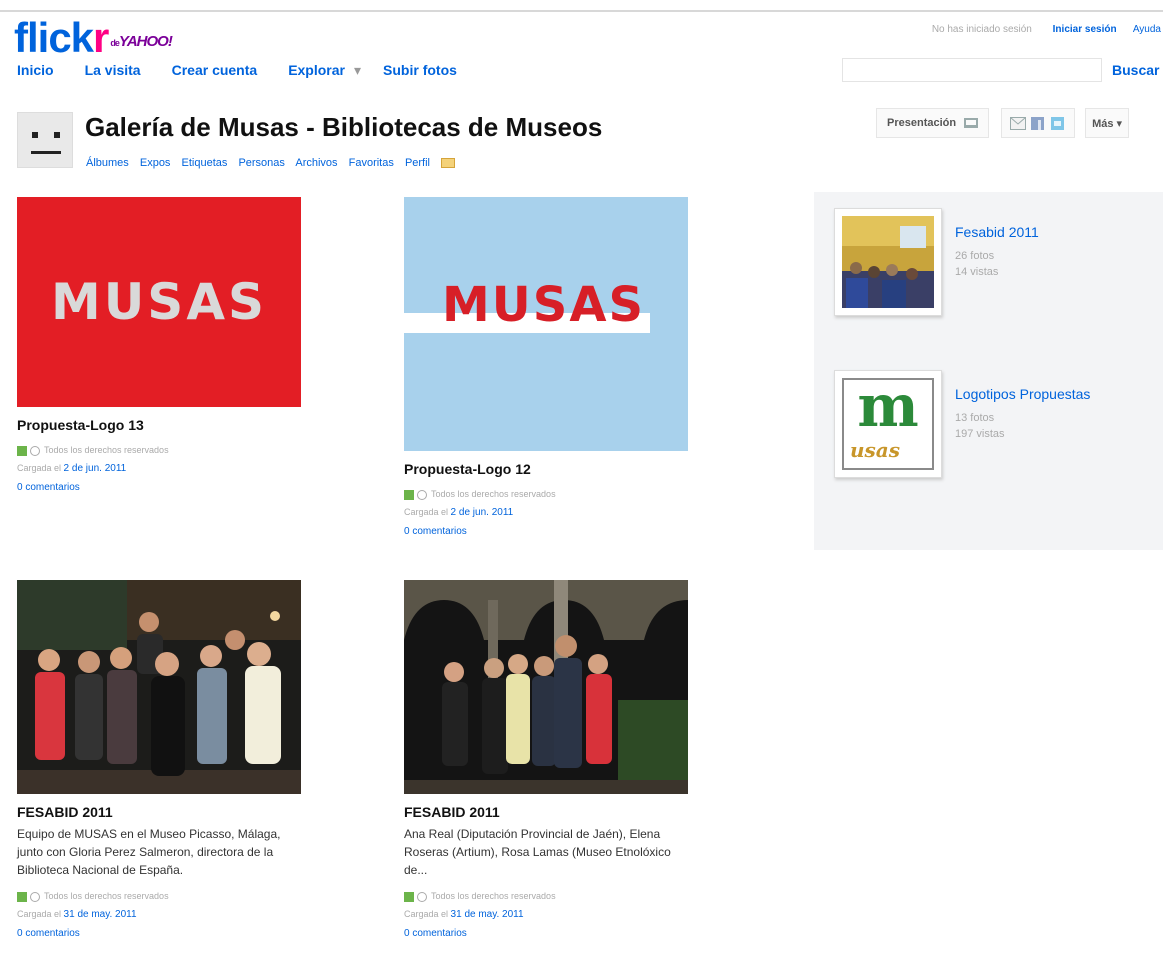 The height and width of the screenshot is (969, 1163). I want to click on flickr-logo: flickr deYAHOO!, so click(93, 38).